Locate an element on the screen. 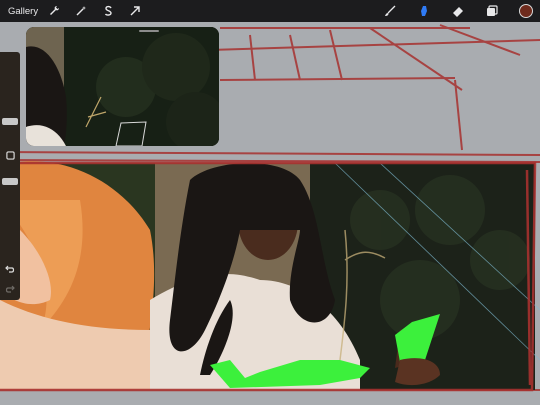  adjustments-button is located at coordinates (81, 11).